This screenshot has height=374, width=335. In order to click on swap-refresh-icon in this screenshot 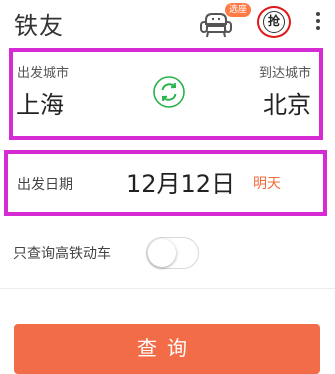, I will do `click(169, 92)`.